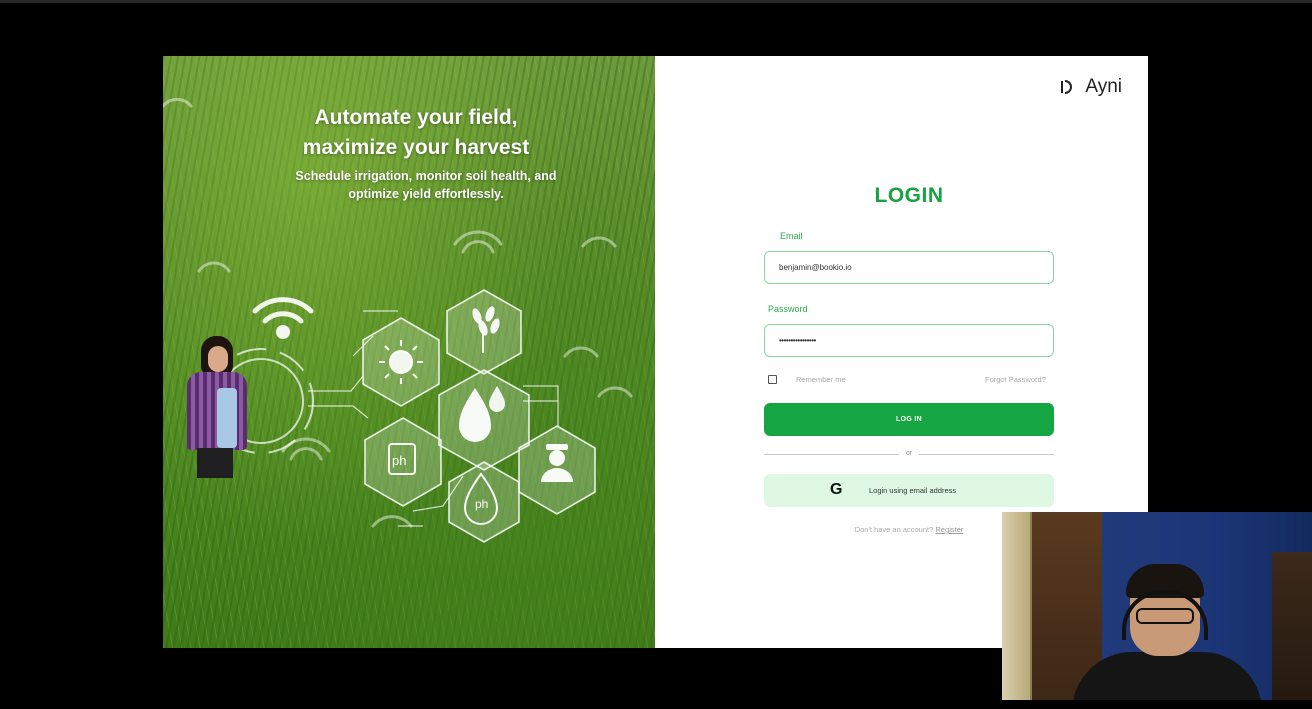  What do you see at coordinates (913, 490) in the screenshot?
I see `google-login-label: Login using email address` at bounding box center [913, 490].